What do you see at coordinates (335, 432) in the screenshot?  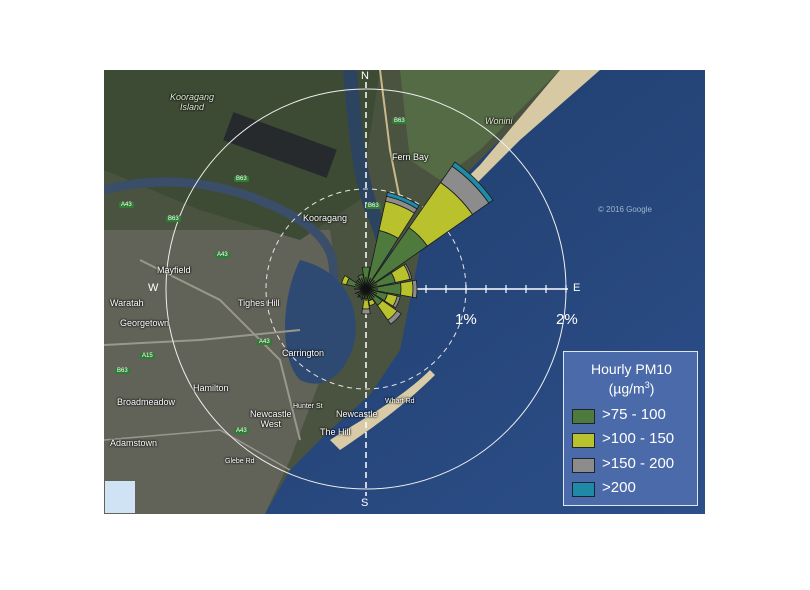 I see `place-the-hill: The Hill` at bounding box center [335, 432].